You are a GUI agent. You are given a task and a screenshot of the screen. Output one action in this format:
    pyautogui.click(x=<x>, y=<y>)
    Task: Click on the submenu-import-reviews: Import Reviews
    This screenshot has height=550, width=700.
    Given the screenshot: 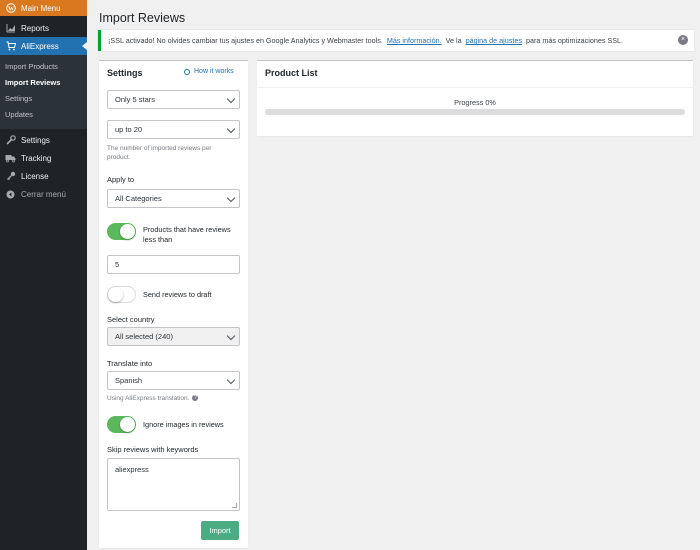 What is the action you would take?
    pyautogui.click(x=43, y=83)
    